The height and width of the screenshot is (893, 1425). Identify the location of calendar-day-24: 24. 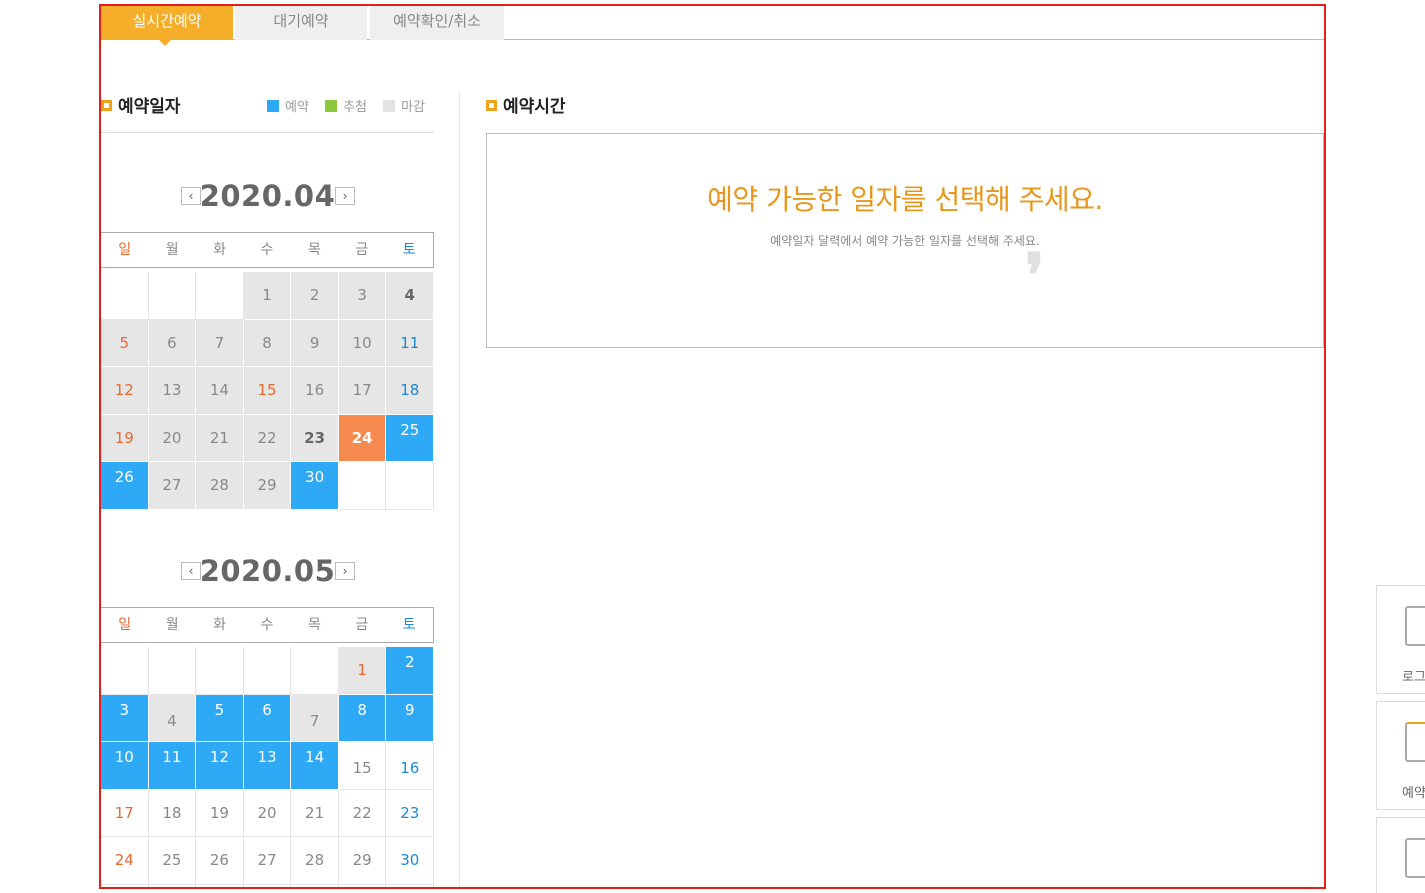
(362, 438).